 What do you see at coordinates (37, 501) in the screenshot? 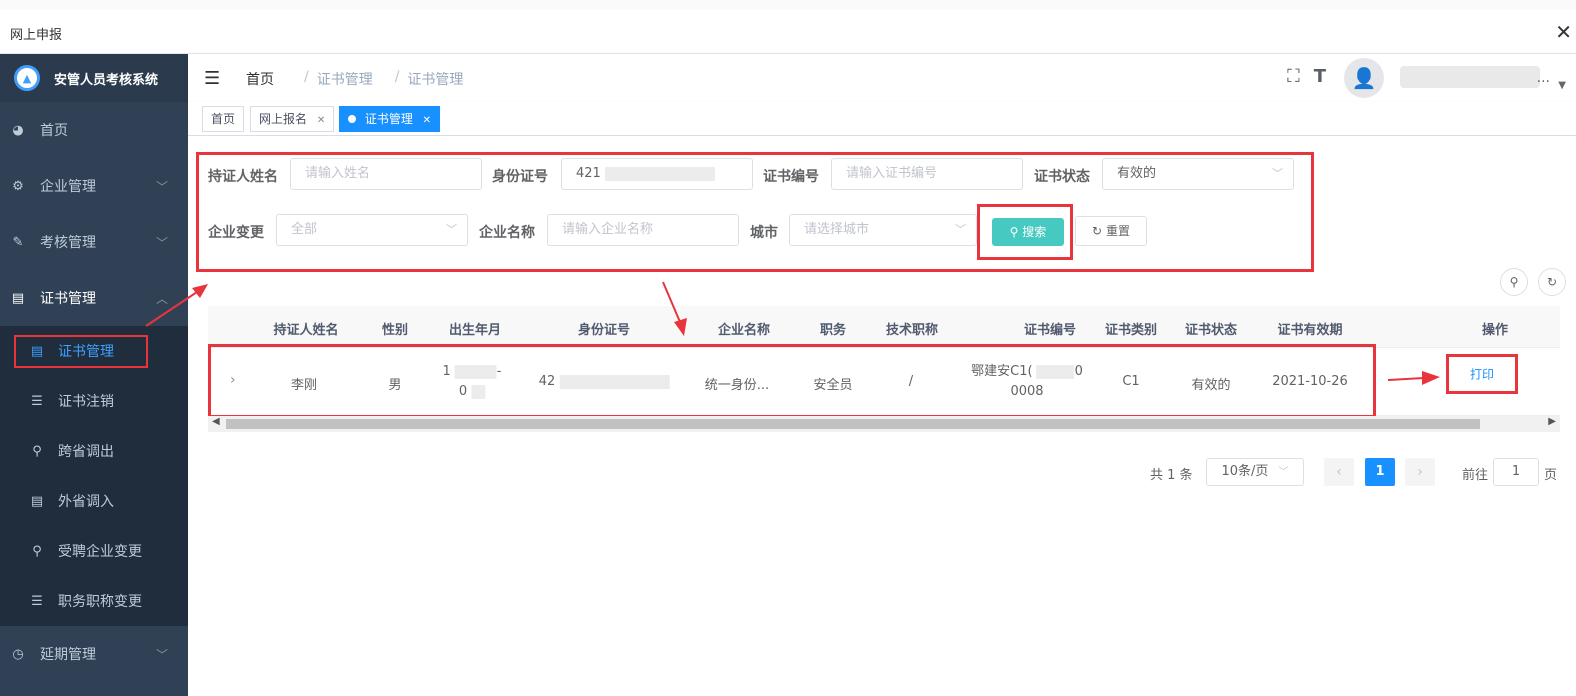
I see `certificate-icon: ▤` at bounding box center [37, 501].